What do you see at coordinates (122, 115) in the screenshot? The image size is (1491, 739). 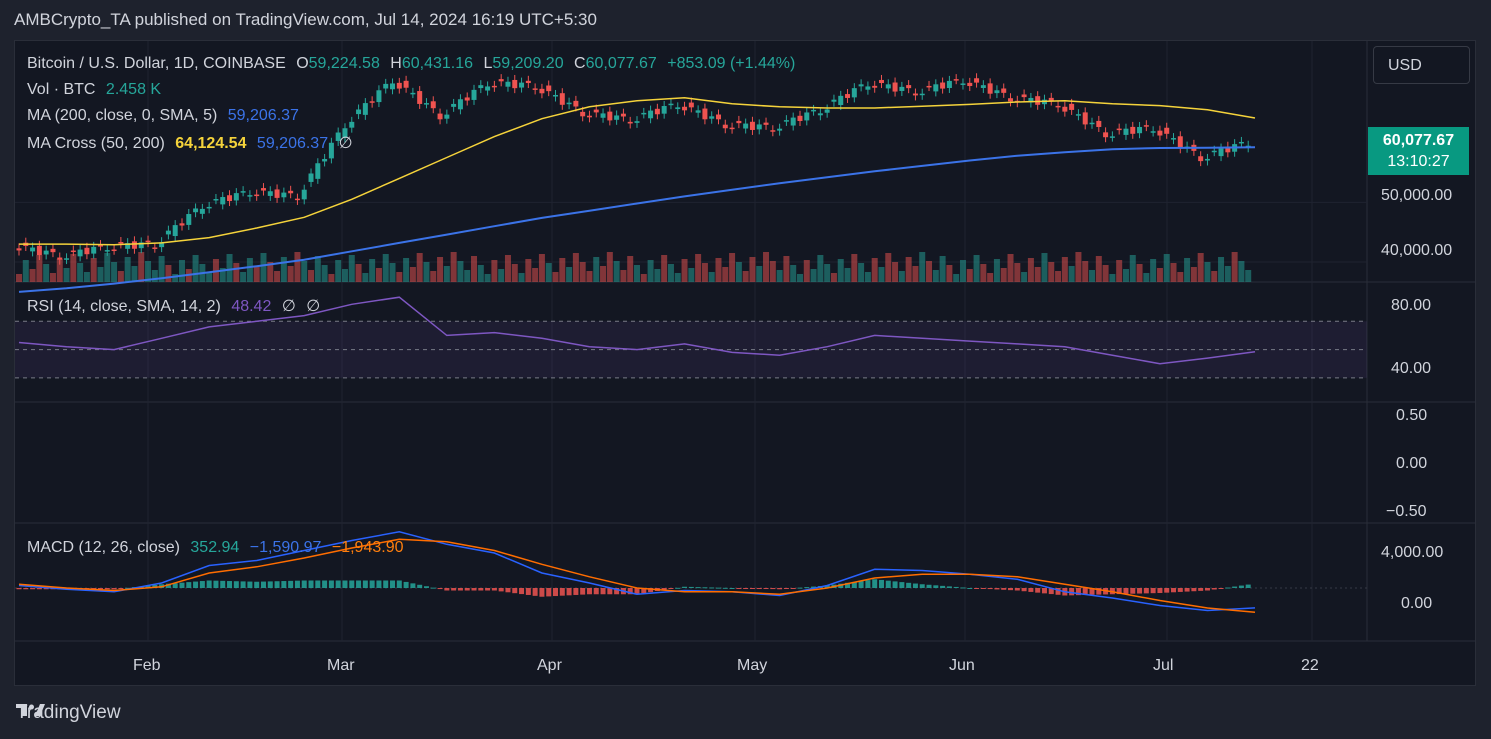 I see `ma-label: MA (200, close, 0, SMA, 5)` at bounding box center [122, 115].